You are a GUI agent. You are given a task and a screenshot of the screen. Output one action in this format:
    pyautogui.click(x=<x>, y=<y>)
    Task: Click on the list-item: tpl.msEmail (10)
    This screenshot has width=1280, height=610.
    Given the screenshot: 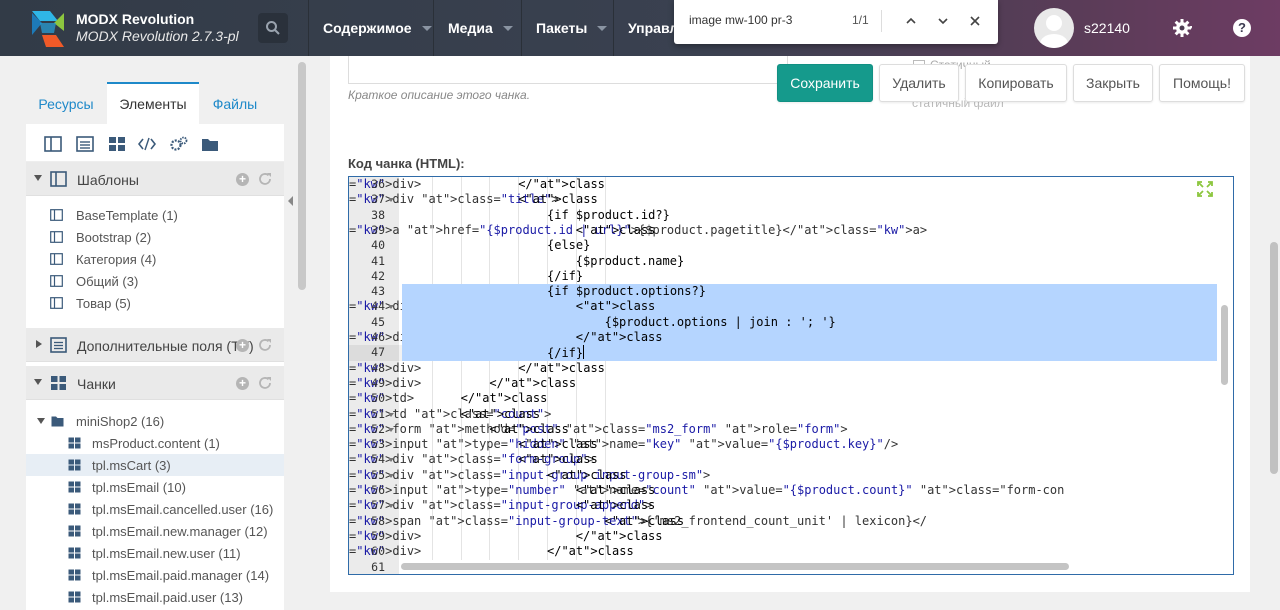 What is the action you would take?
    pyautogui.click(x=155, y=487)
    